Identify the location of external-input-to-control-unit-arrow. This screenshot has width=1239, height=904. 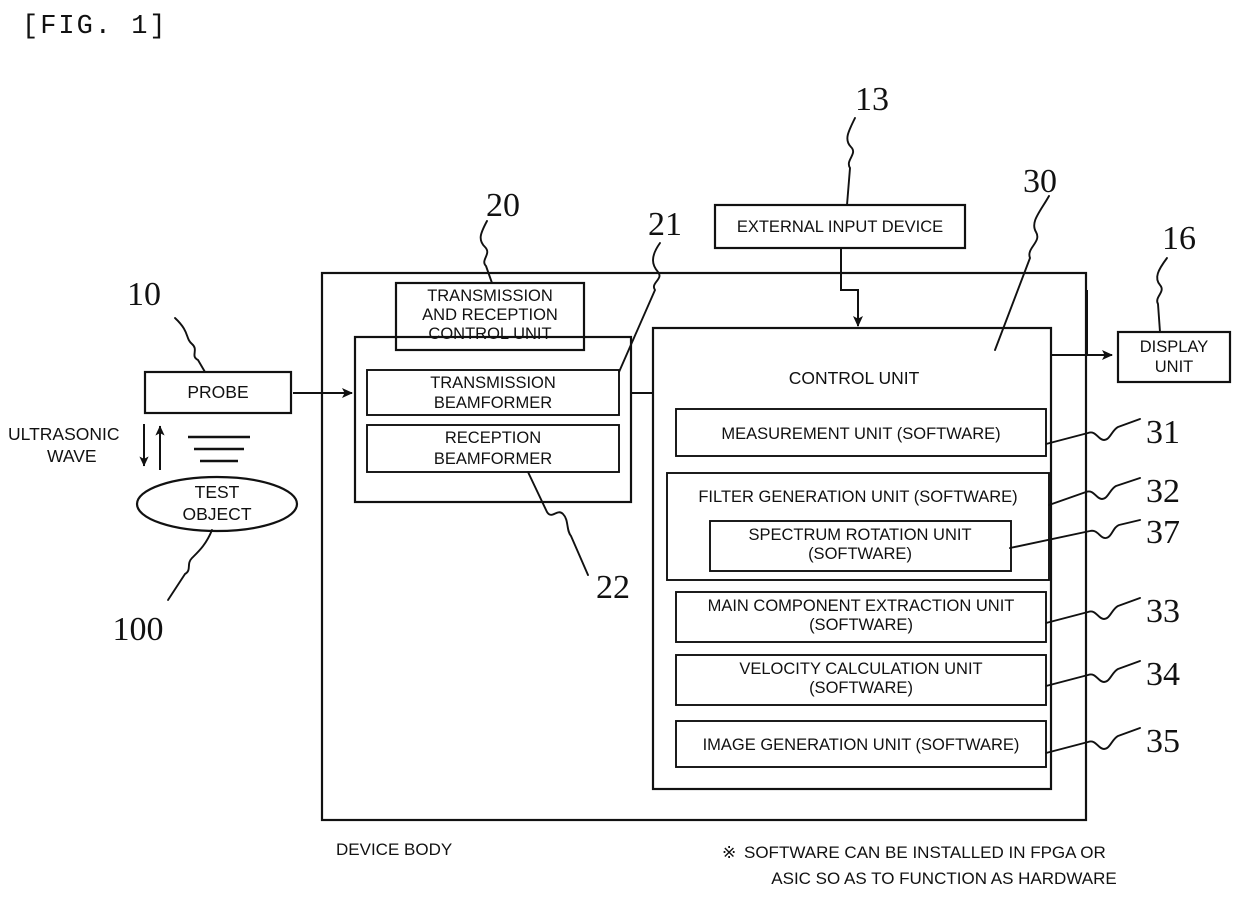
(851, 287).